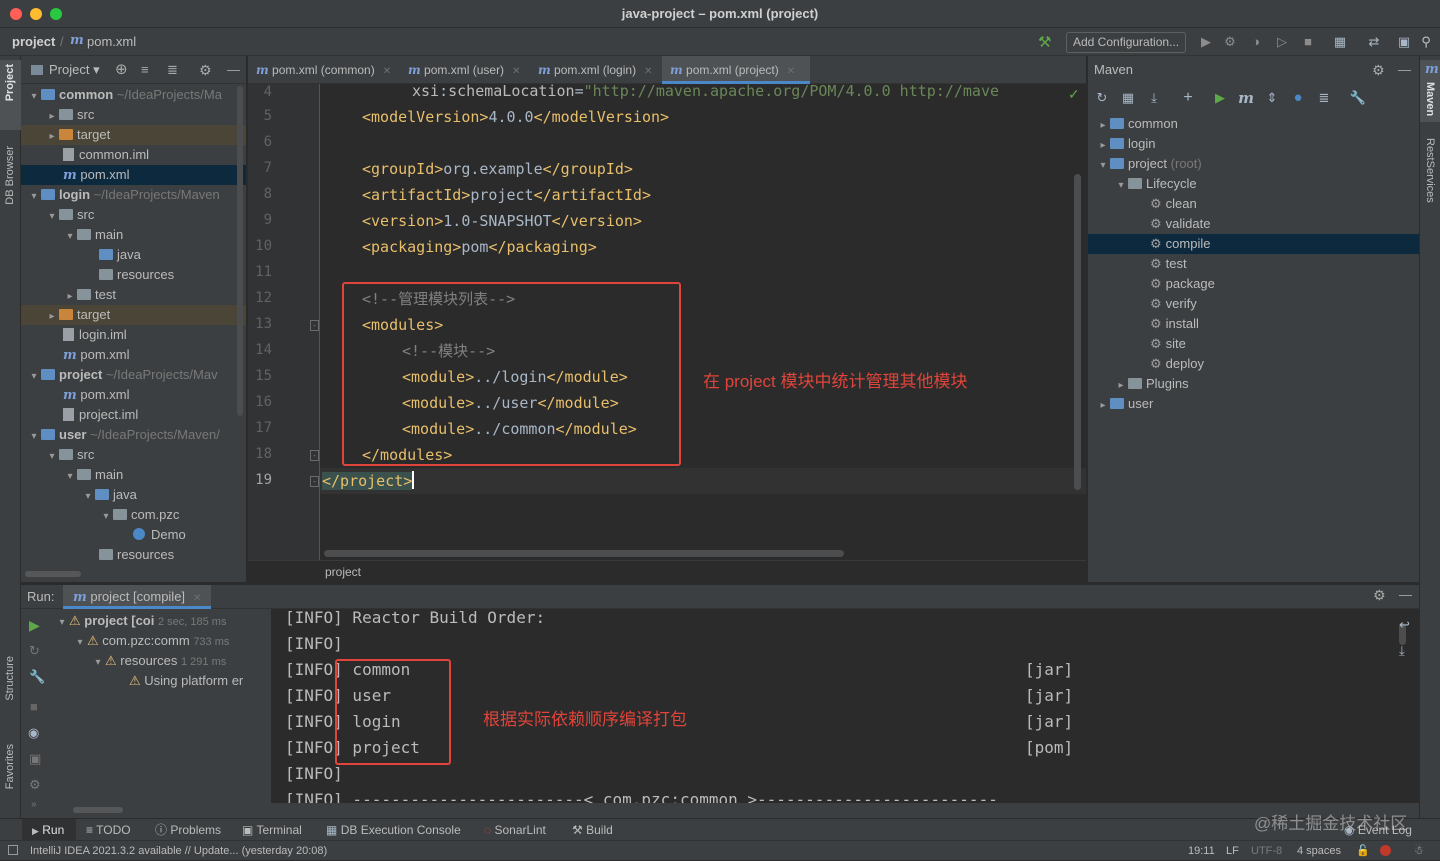 This screenshot has width=1440, height=861. What do you see at coordinates (10, 678) in the screenshot?
I see `structure-tool-tab: Structure` at bounding box center [10, 678].